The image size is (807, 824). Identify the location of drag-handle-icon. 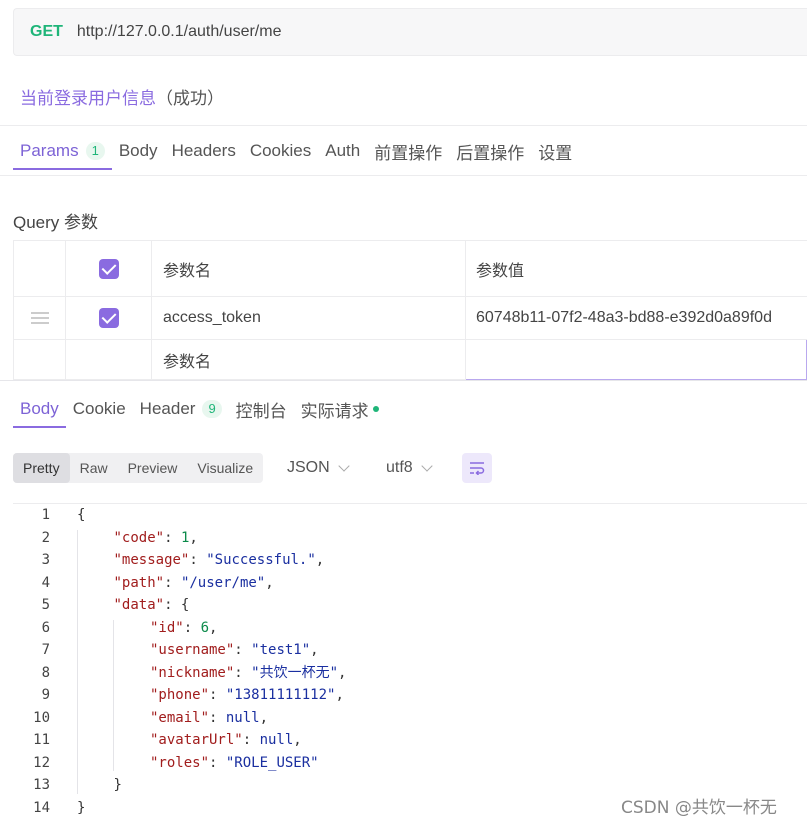
(39, 317).